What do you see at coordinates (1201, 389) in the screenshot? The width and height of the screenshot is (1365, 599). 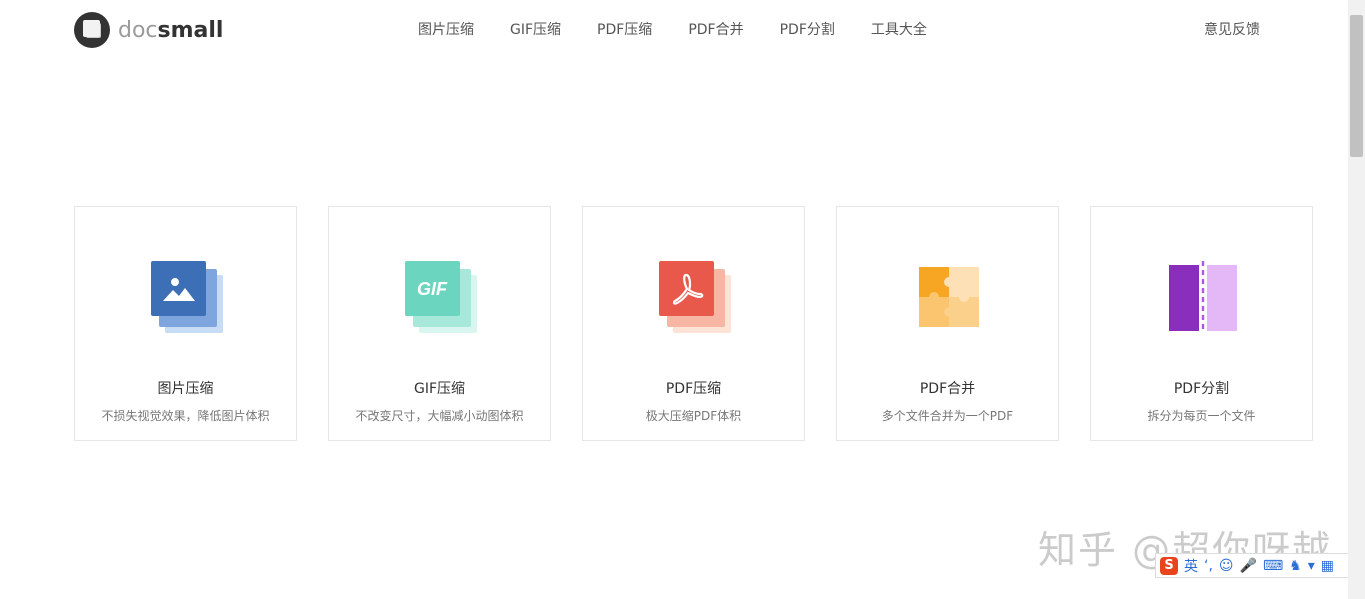 I see `card-title: PDF分割` at bounding box center [1201, 389].